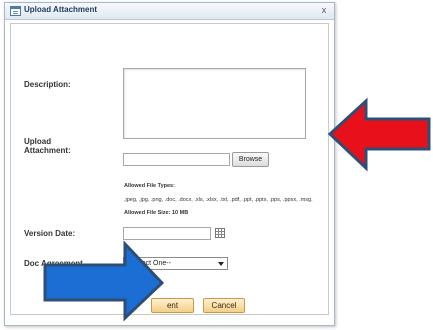 This screenshot has width=433, height=330. What do you see at coordinates (175, 263) in the screenshot?
I see `doc-agreement-select: --Select One--` at bounding box center [175, 263].